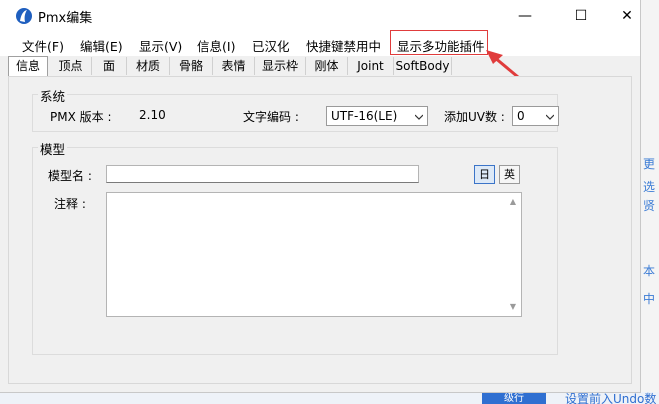 This screenshot has height=404, width=659. What do you see at coordinates (513, 307) in the screenshot?
I see `scroll-down-icon: ▼` at bounding box center [513, 307].